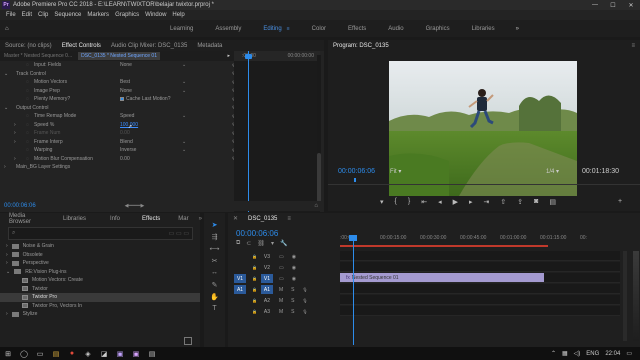 The image size is (640, 360). What do you see at coordinates (266, 289) in the screenshot?
I see `track-target: A1` at bounding box center [266, 289].